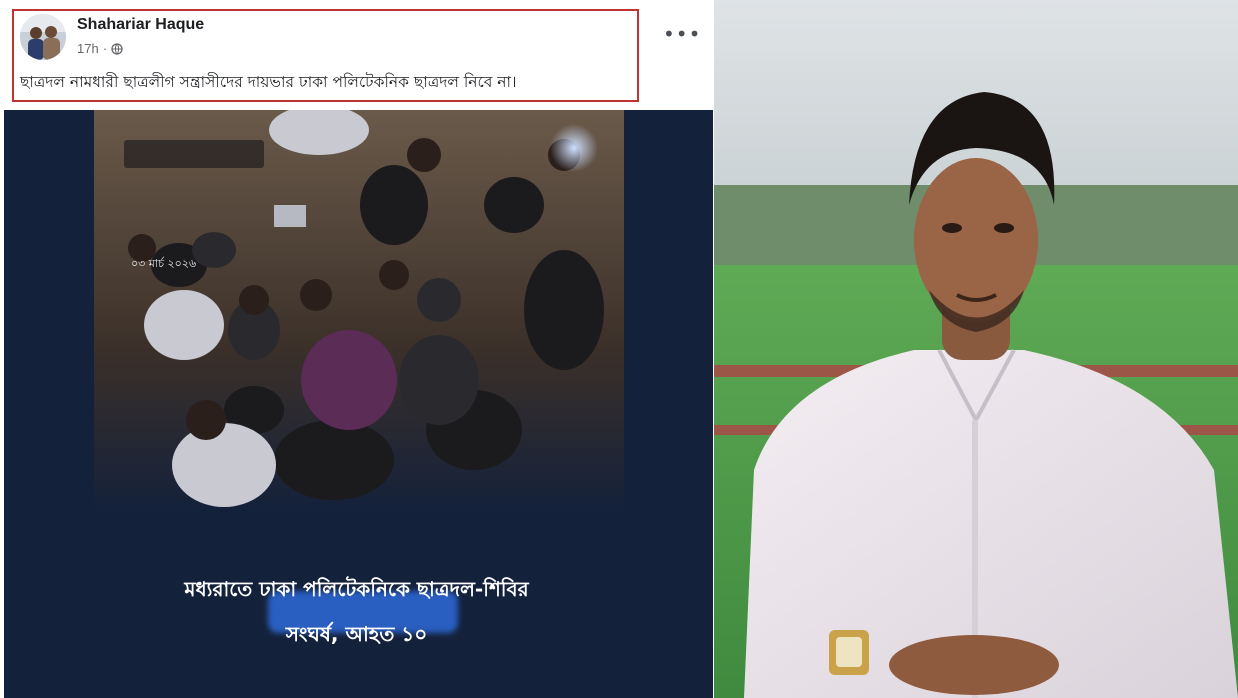 This screenshot has height=698, width=1238. I want to click on post-meta: 17h ·, so click(100, 48).